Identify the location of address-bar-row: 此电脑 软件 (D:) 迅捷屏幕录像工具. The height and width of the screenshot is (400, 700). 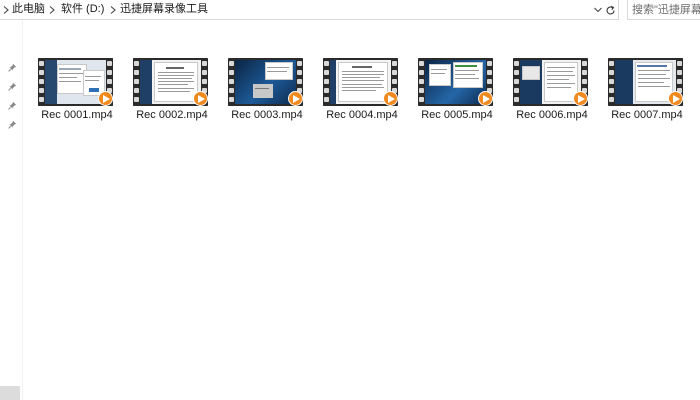
(350, 10).